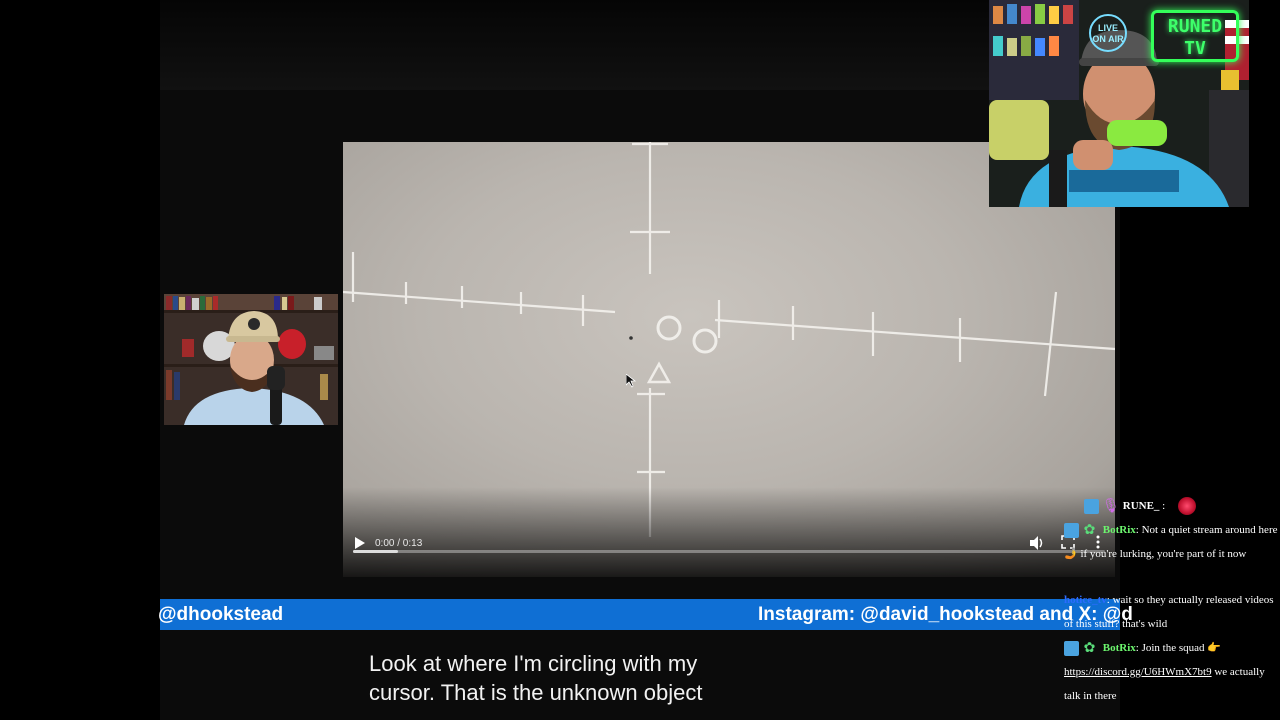 The width and height of the screenshot is (1280, 720). I want to click on banner-handle: @dhookstead, so click(221, 614).